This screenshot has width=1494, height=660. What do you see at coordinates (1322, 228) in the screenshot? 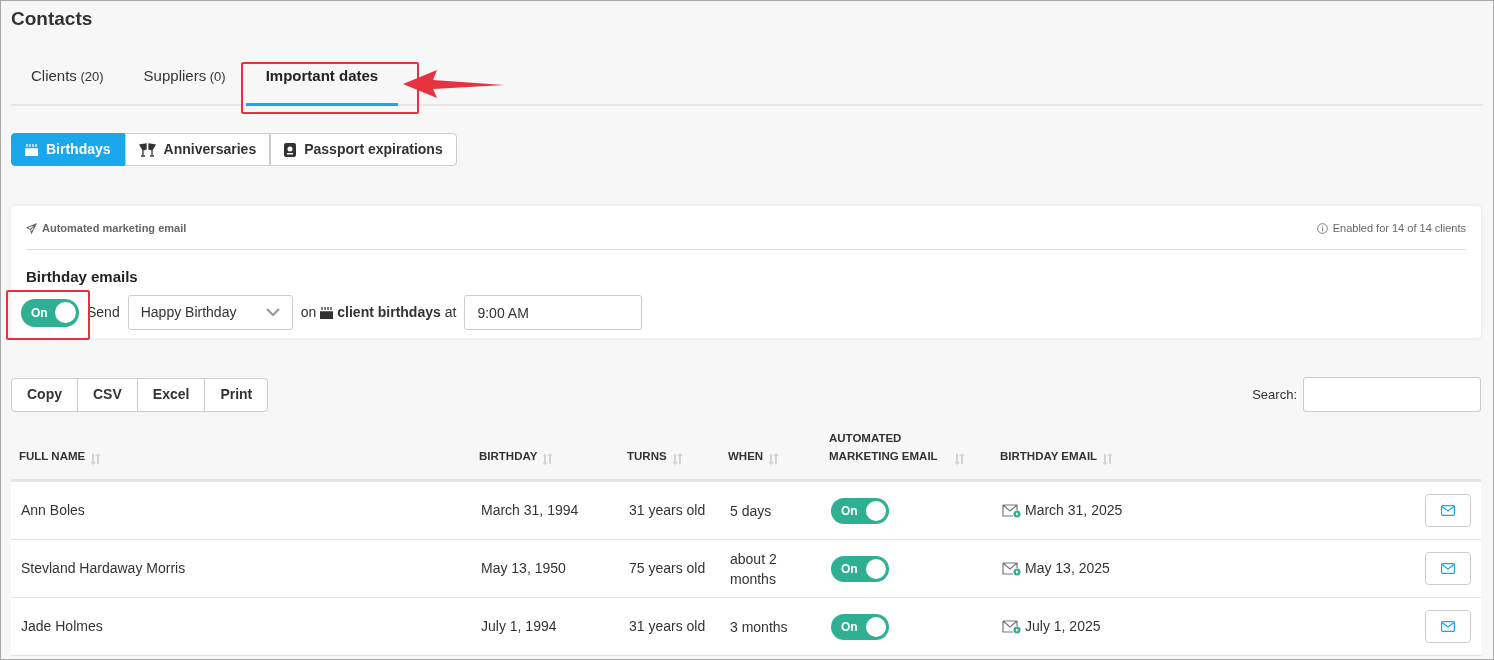
I see `info-icon` at bounding box center [1322, 228].